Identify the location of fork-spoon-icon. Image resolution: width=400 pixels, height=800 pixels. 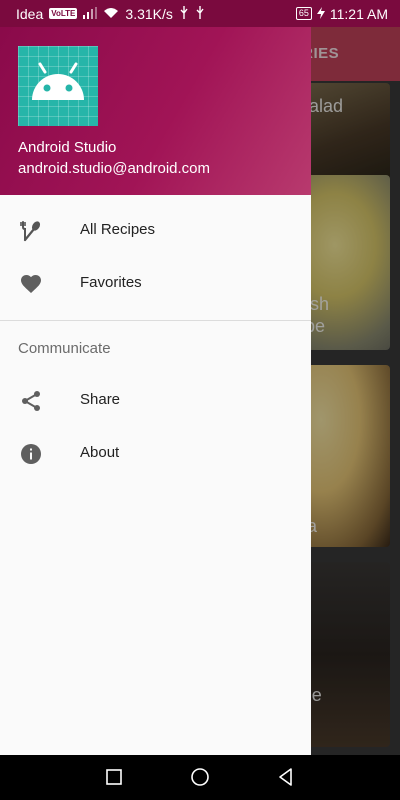
(31, 231).